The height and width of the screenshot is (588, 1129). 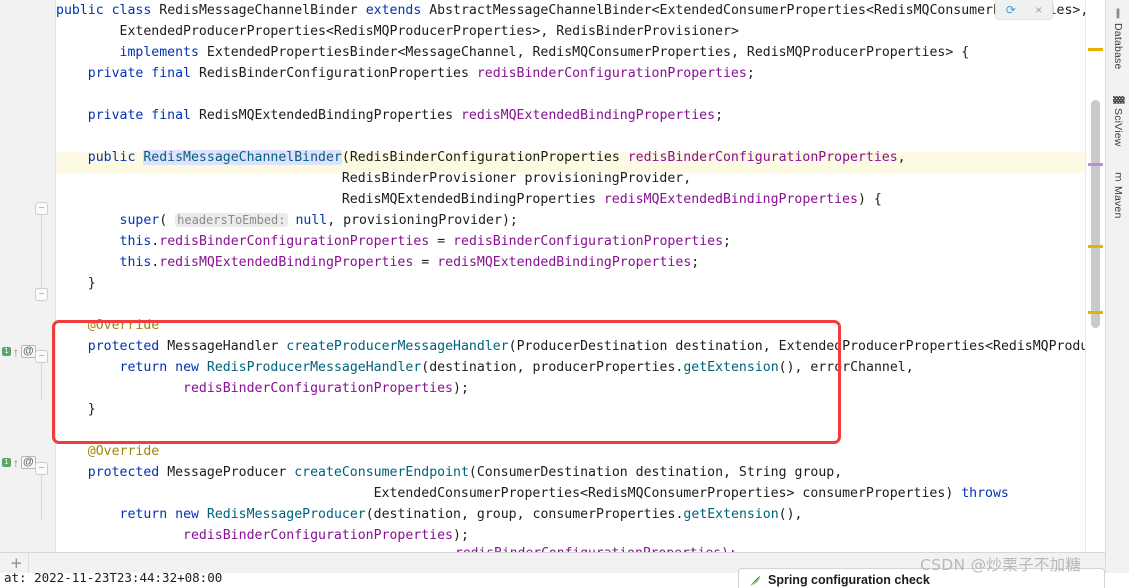 I want to click on scrollbar-thumb, so click(x=1095, y=214).